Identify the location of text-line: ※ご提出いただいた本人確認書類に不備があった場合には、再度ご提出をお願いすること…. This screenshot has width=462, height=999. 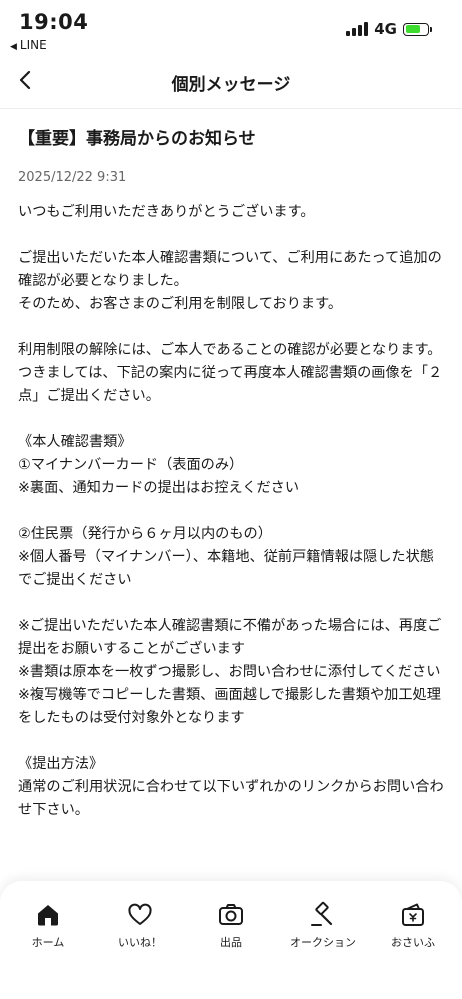
(230, 637).